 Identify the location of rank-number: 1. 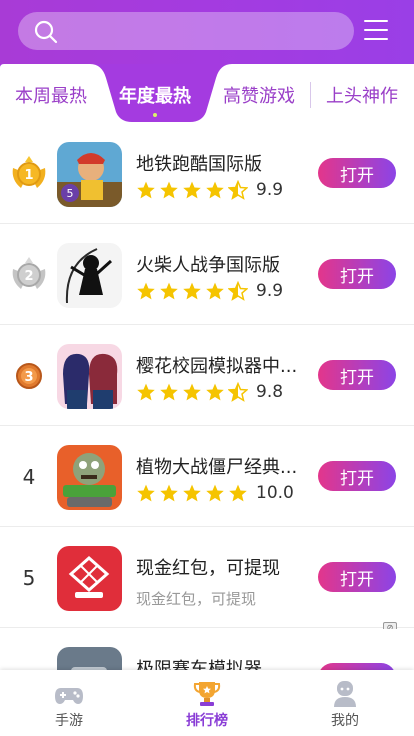
(28, 175).